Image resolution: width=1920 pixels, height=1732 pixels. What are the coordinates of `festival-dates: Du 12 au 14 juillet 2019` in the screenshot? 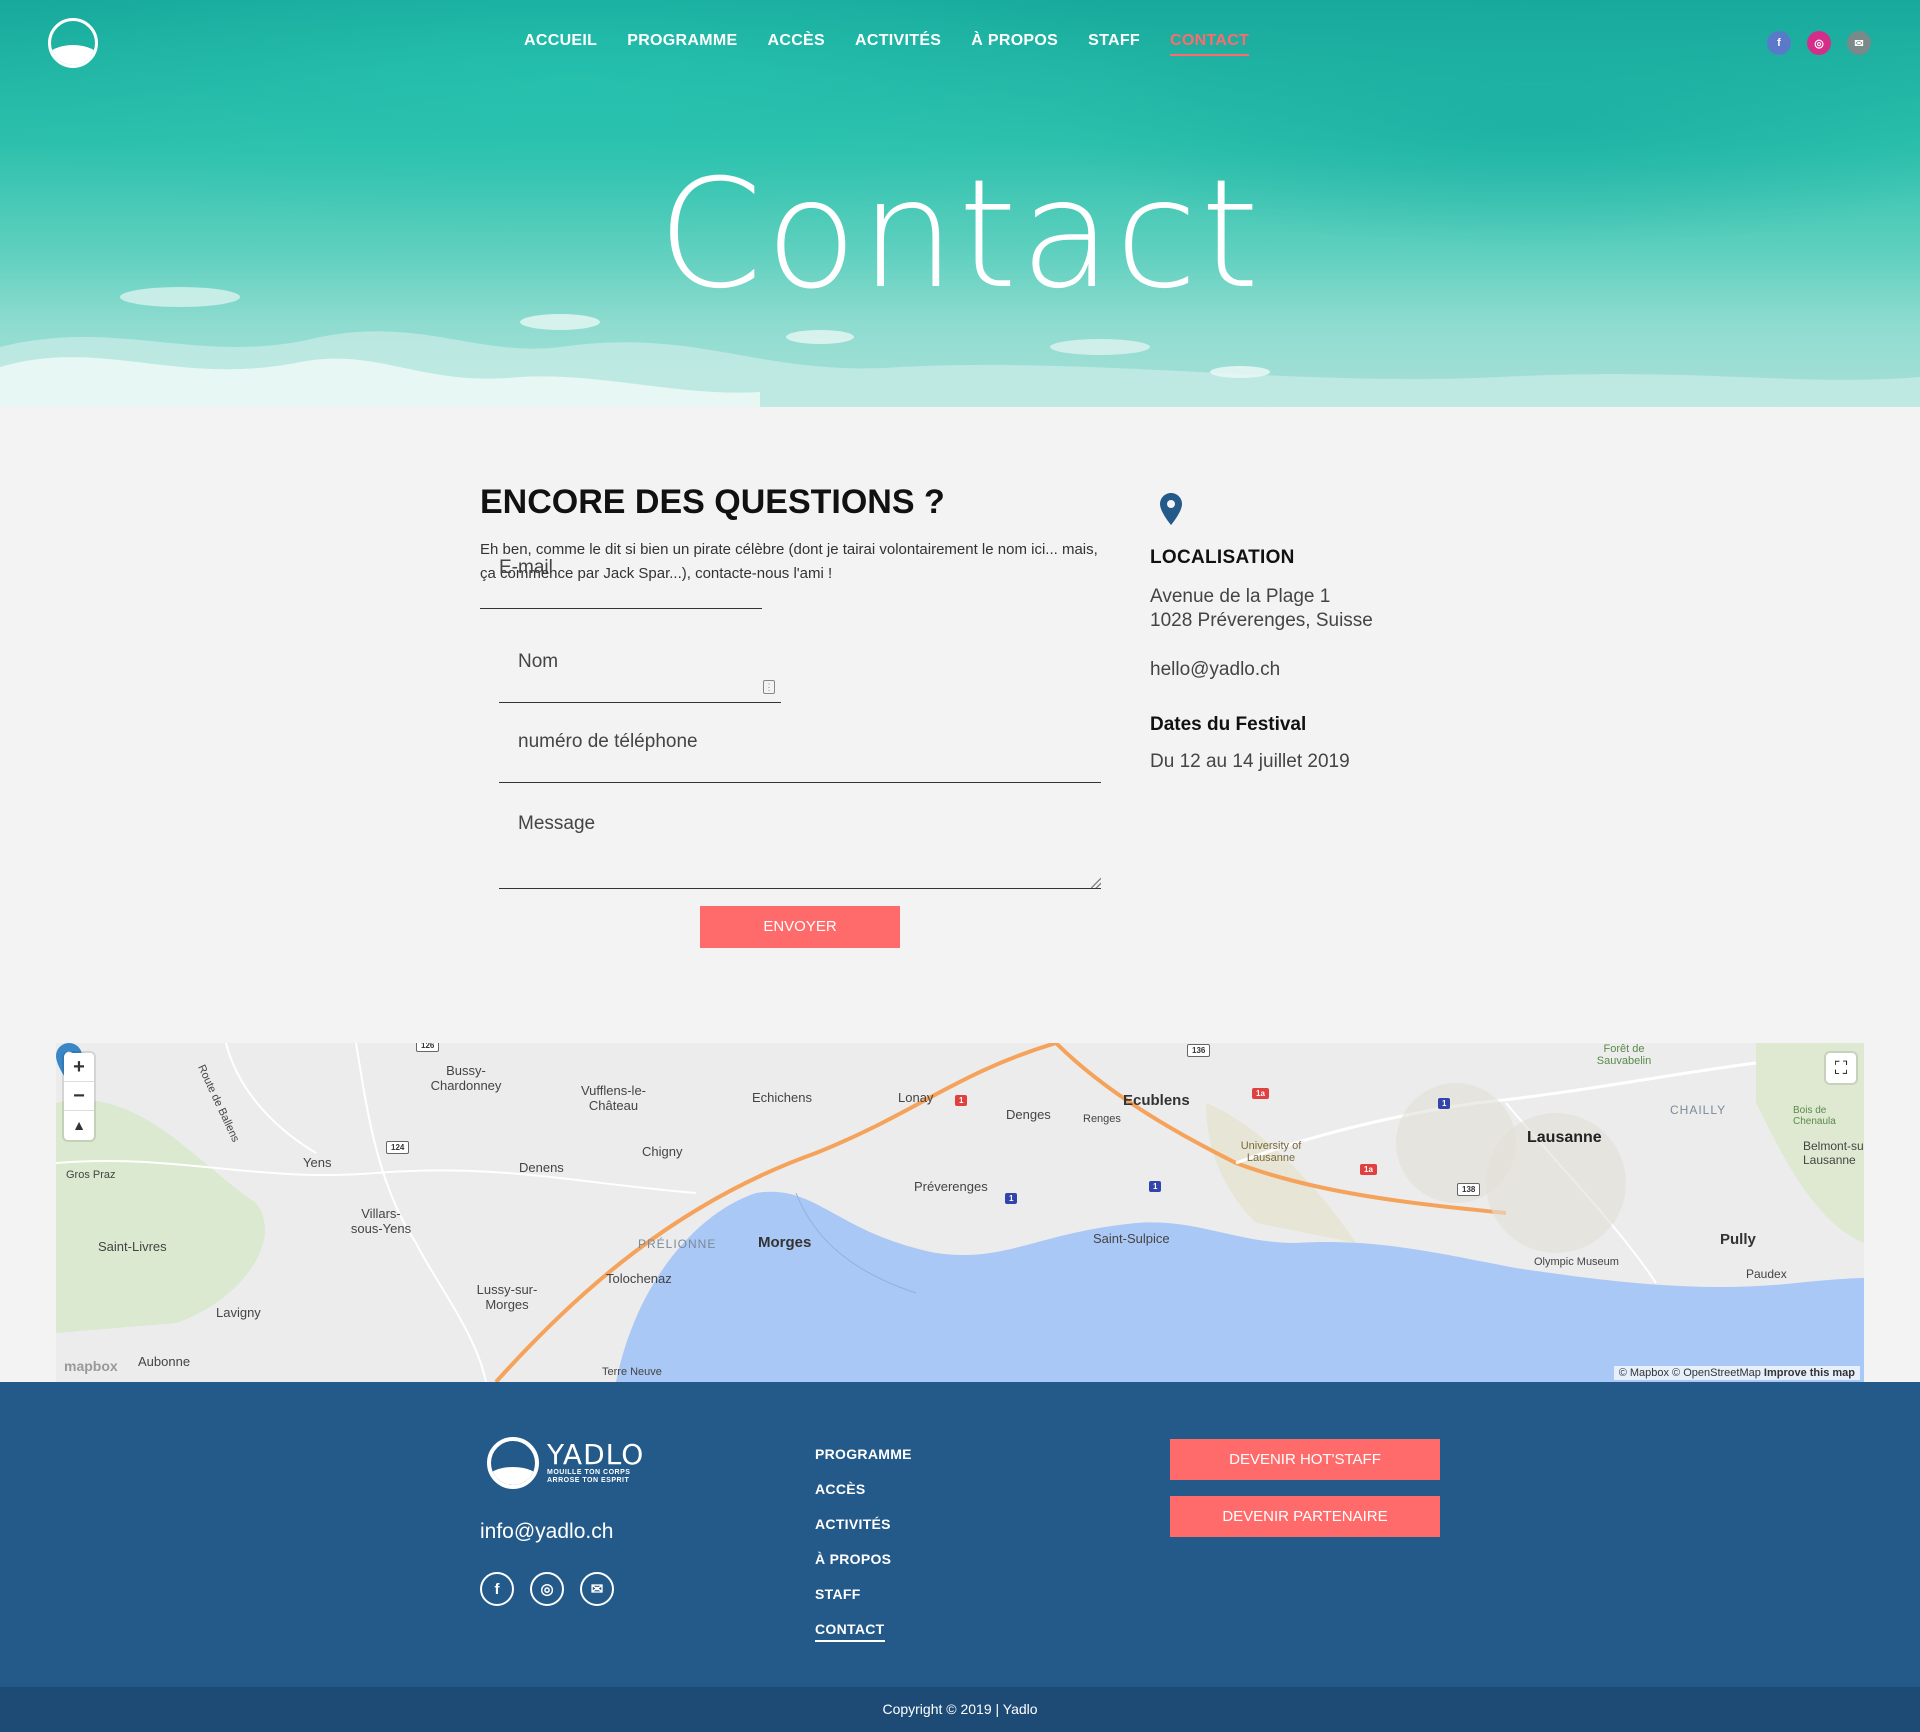 It's located at (1250, 761).